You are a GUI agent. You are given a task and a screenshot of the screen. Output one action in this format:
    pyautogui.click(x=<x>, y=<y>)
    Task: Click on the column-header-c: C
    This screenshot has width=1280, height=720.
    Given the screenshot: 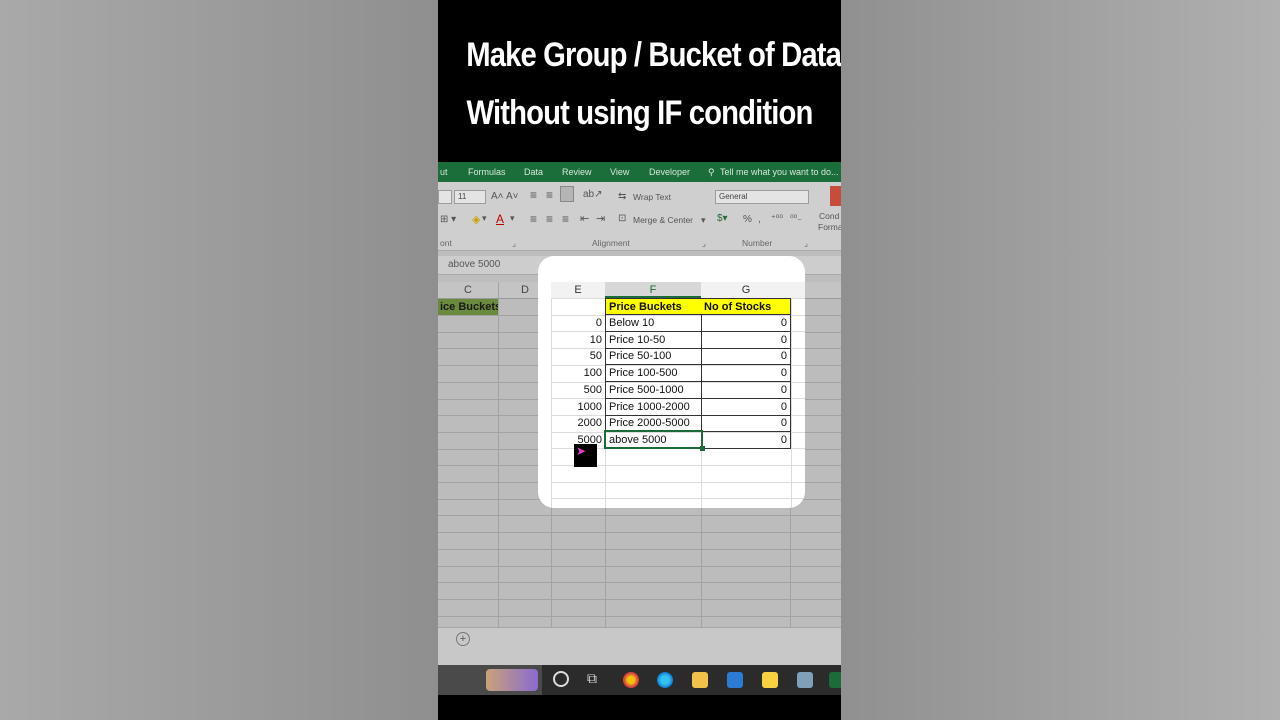 What is the action you would take?
    pyautogui.click(x=468, y=290)
    